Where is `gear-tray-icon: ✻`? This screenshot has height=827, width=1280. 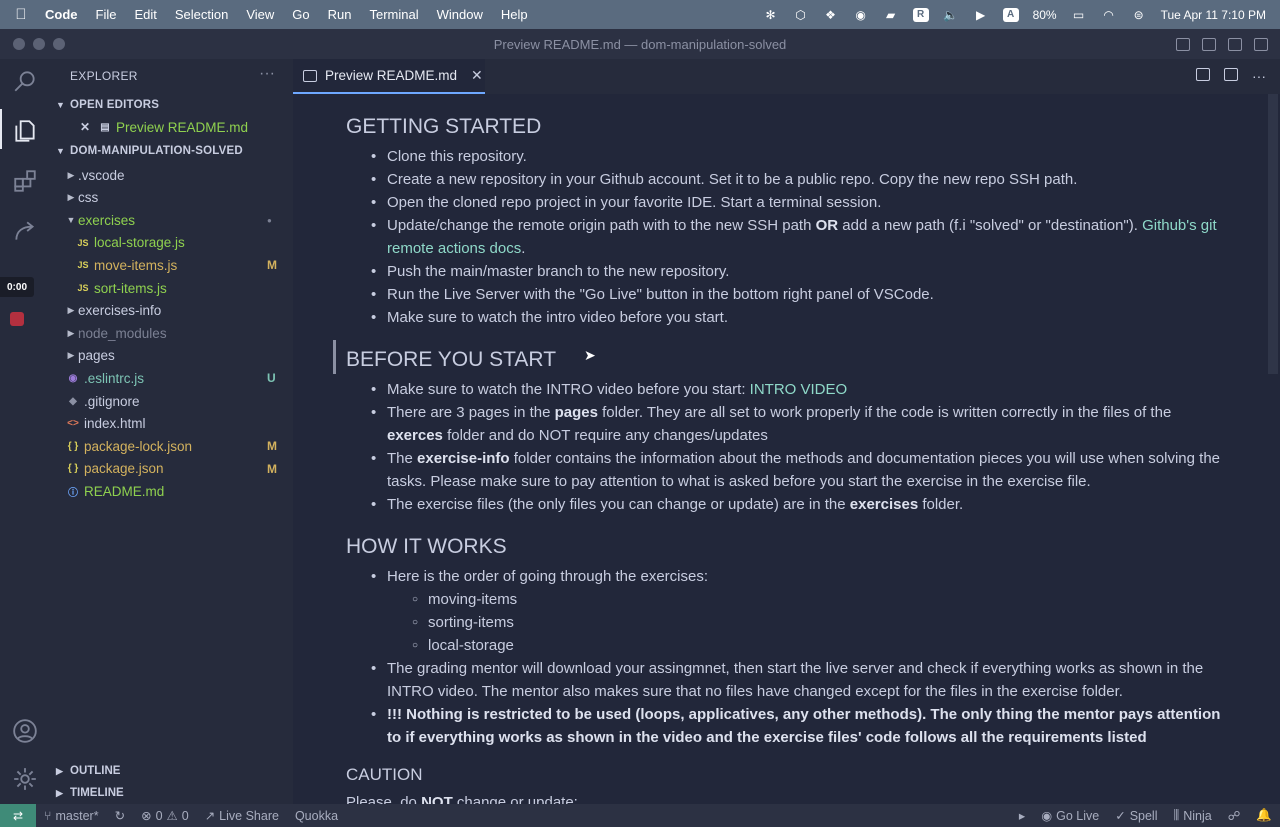 gear-tray-icon: ✻ is located at coordinates (771, 15).